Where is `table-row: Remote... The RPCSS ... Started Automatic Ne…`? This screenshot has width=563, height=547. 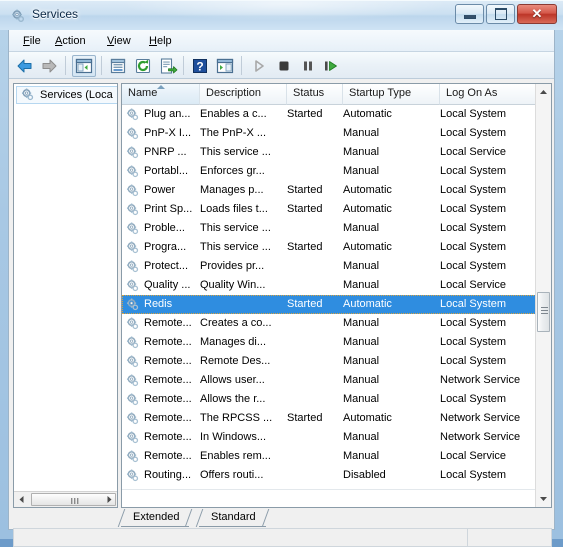
table-row: Remote... The RPCSS ... Started Automatic Ne… is located at coordinates (329, 418).